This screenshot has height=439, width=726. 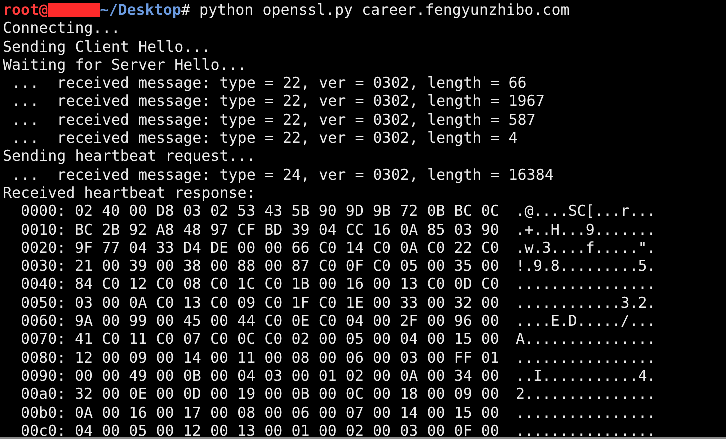 I want to click on hex-bytes: 32 00 0E 00 0D 00 19 00 0B 00 0C 00 18 00 09 00, so click(x=287, y=394).